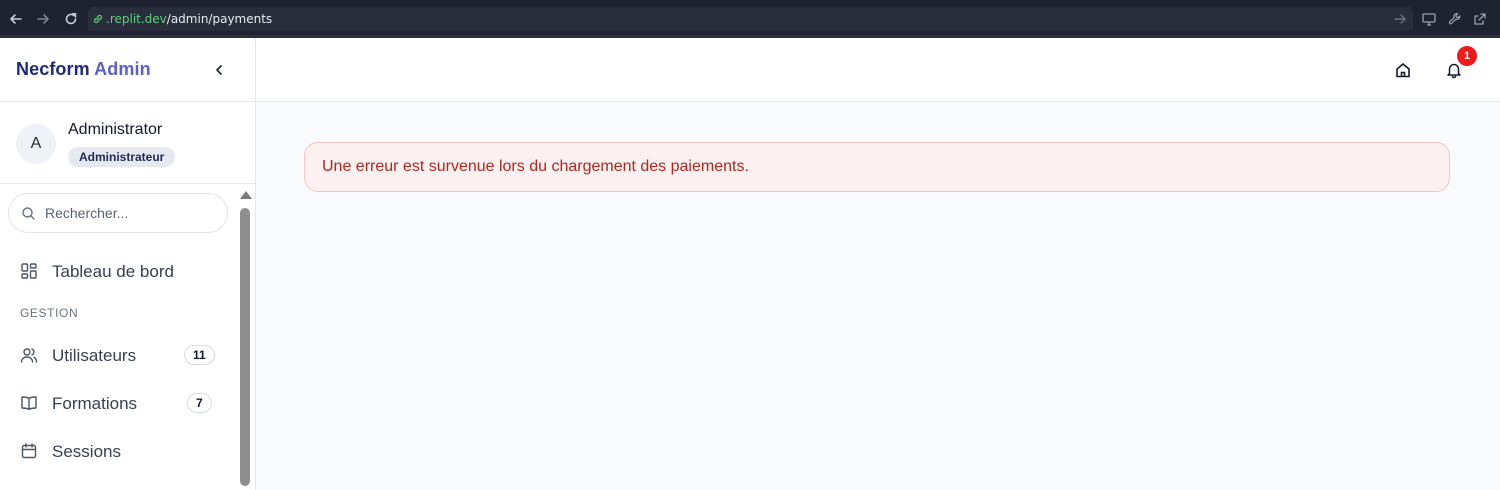 The height and width of the screenshot is (490, 1500). What do you see at coordinates (49, 313) in the screenshot?
I see `section-heading: GESTION` at bounding box center [49, 313].